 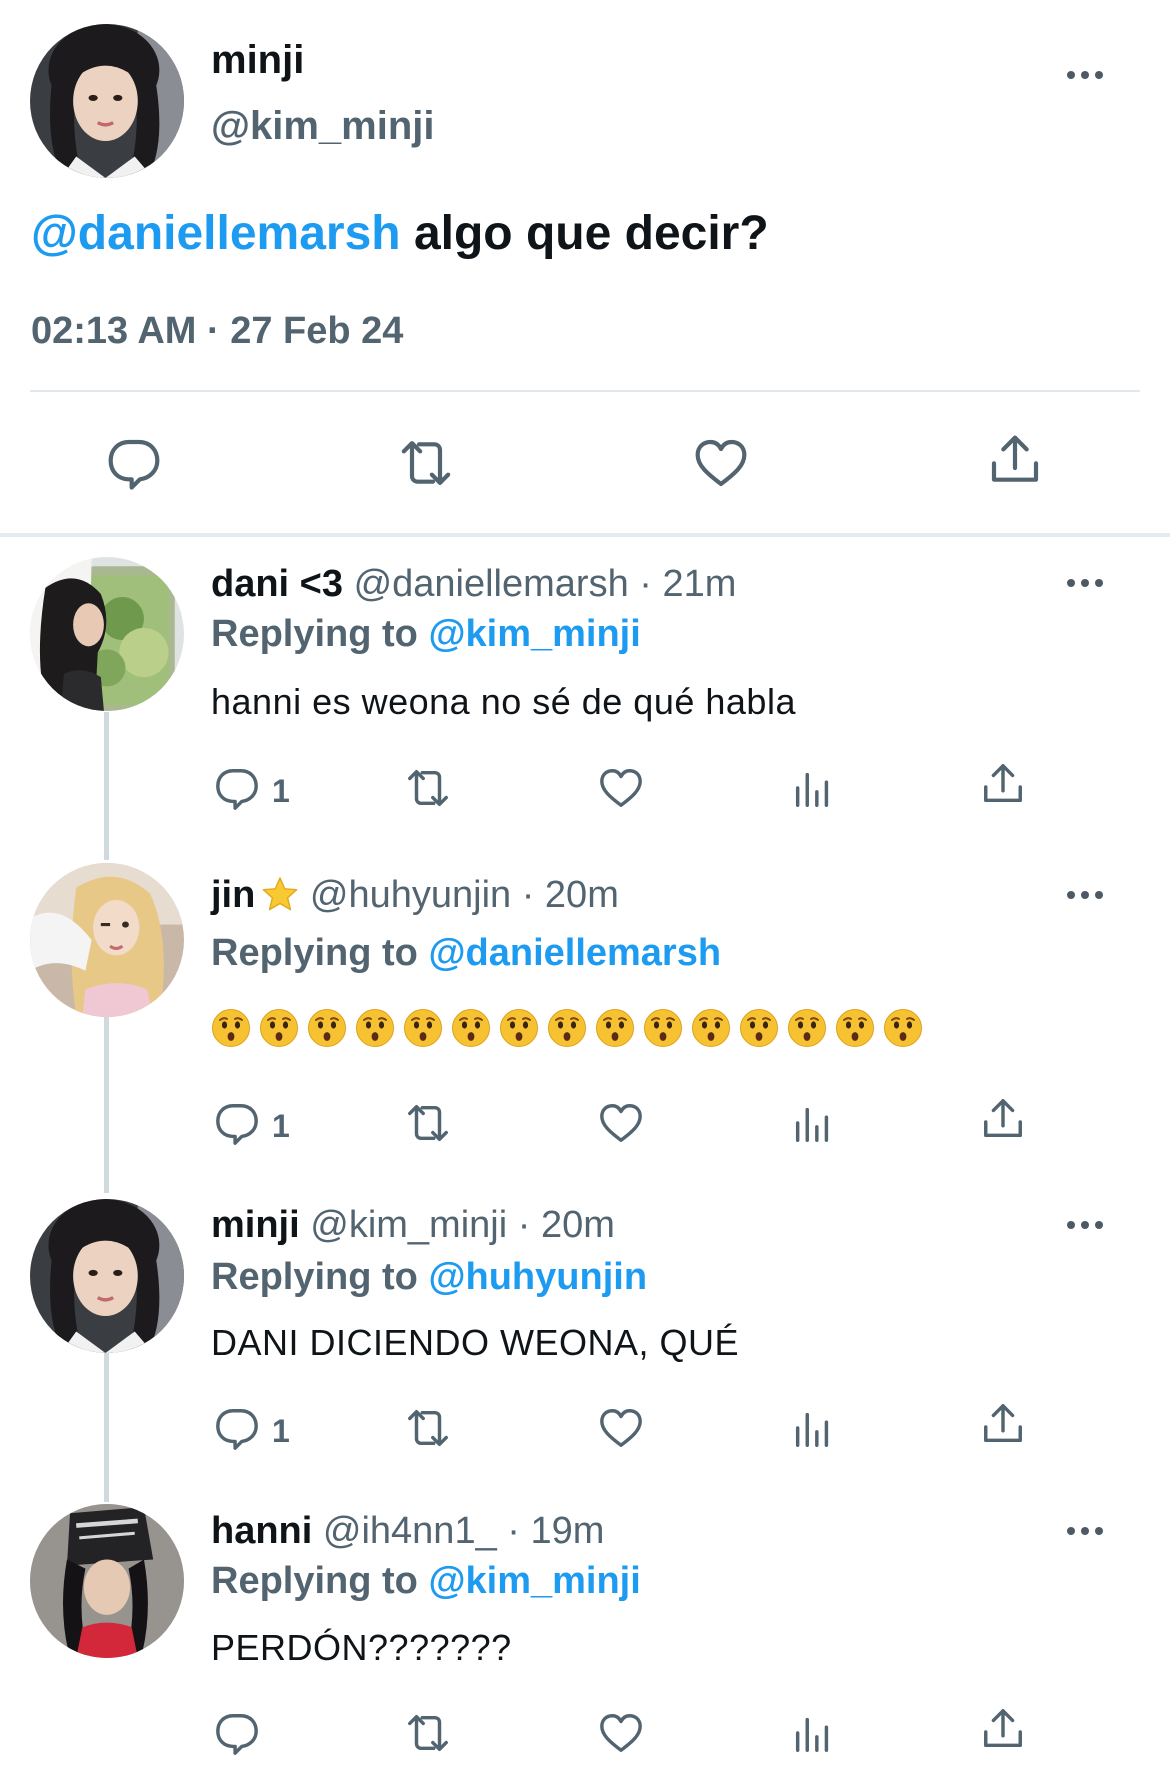 What do you see at coordinates (361, 1647) in the screenshot?
I see `reply-text: PERDÓN???????` at bounding box center [361, 1647].